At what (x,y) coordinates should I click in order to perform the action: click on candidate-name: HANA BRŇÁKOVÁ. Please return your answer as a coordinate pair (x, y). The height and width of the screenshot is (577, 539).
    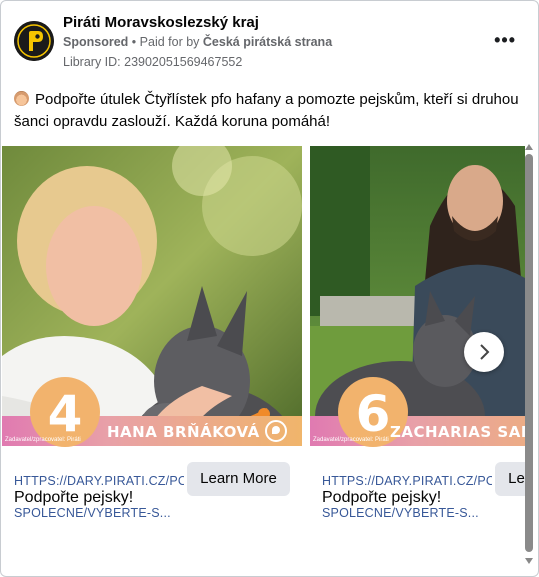
    Looking at the image, I should click on (183, 432).